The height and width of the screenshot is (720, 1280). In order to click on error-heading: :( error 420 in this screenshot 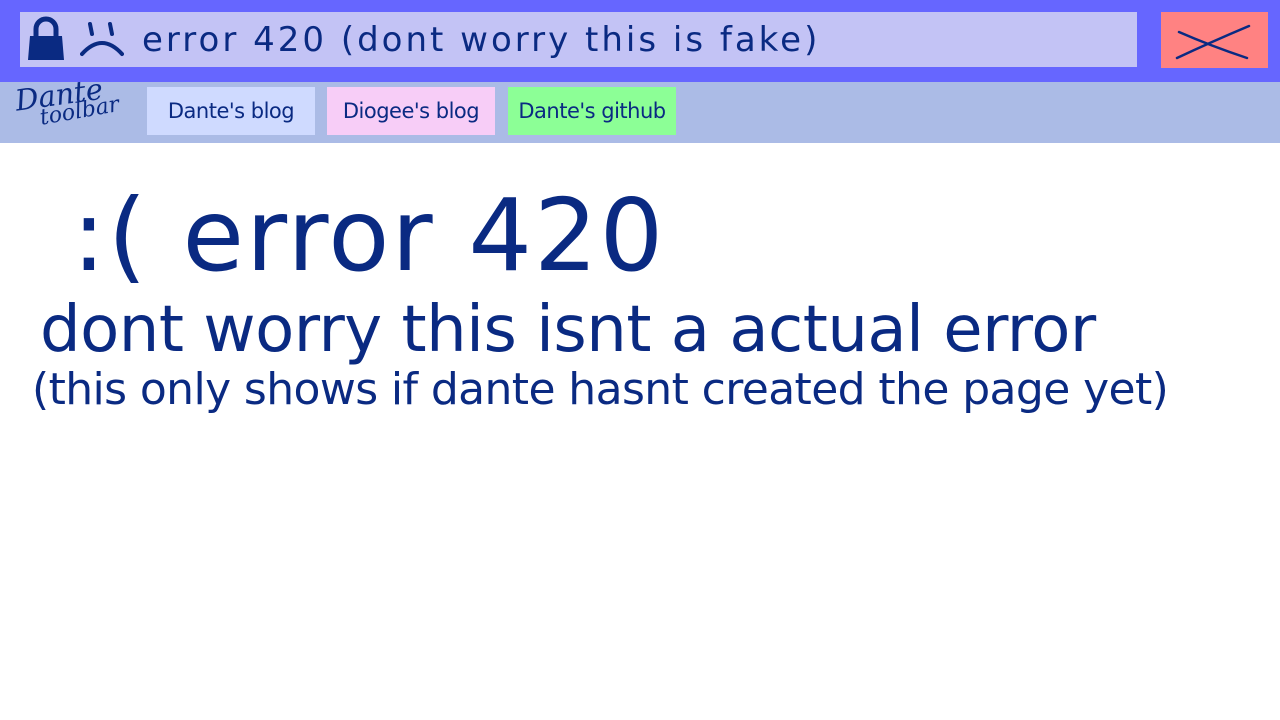, I will do `click(369, 235)`.